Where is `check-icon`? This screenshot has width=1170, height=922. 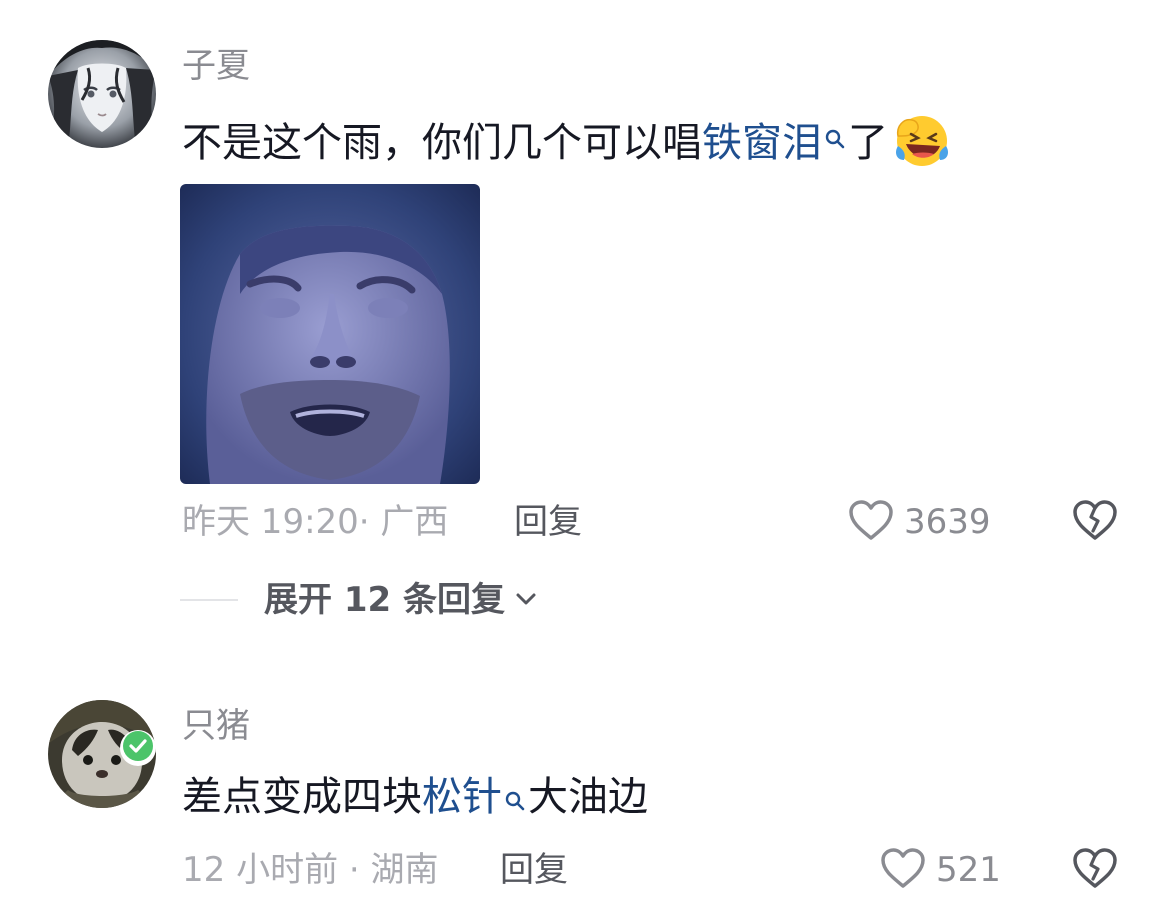 check-icon is located at coordinates (138, 748).